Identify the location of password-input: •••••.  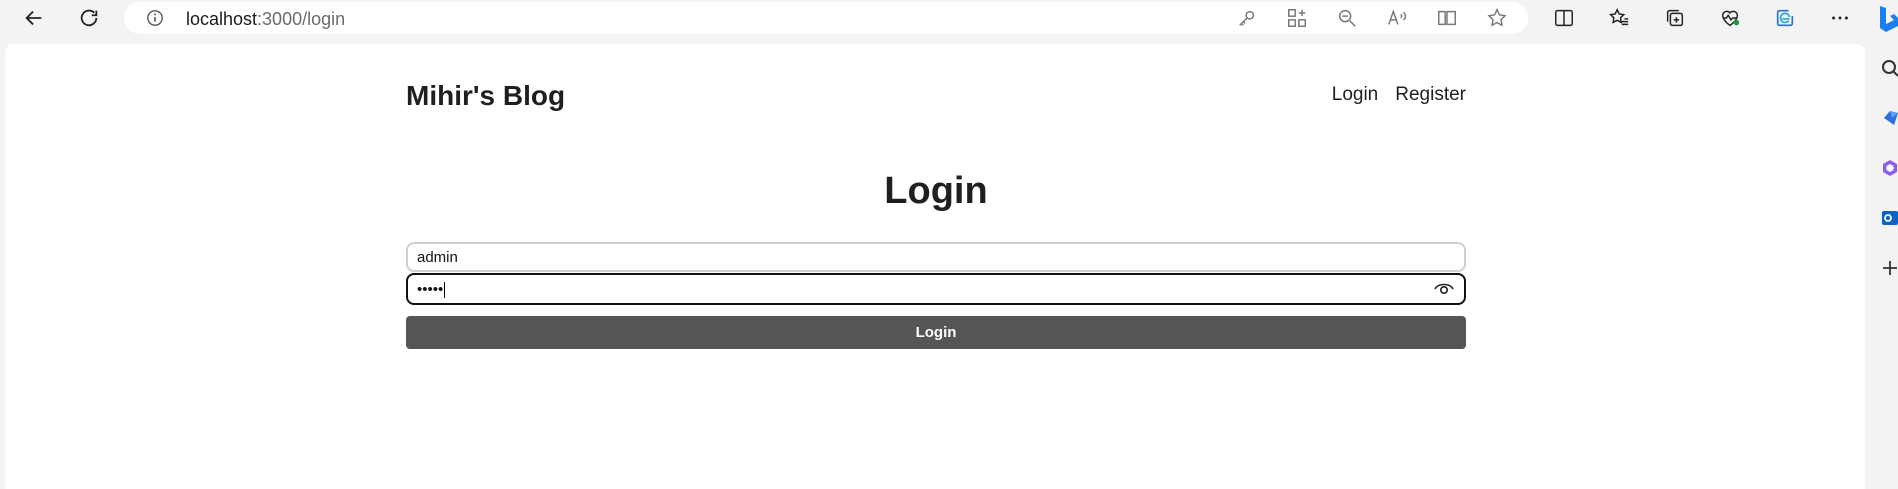
(936, 289).